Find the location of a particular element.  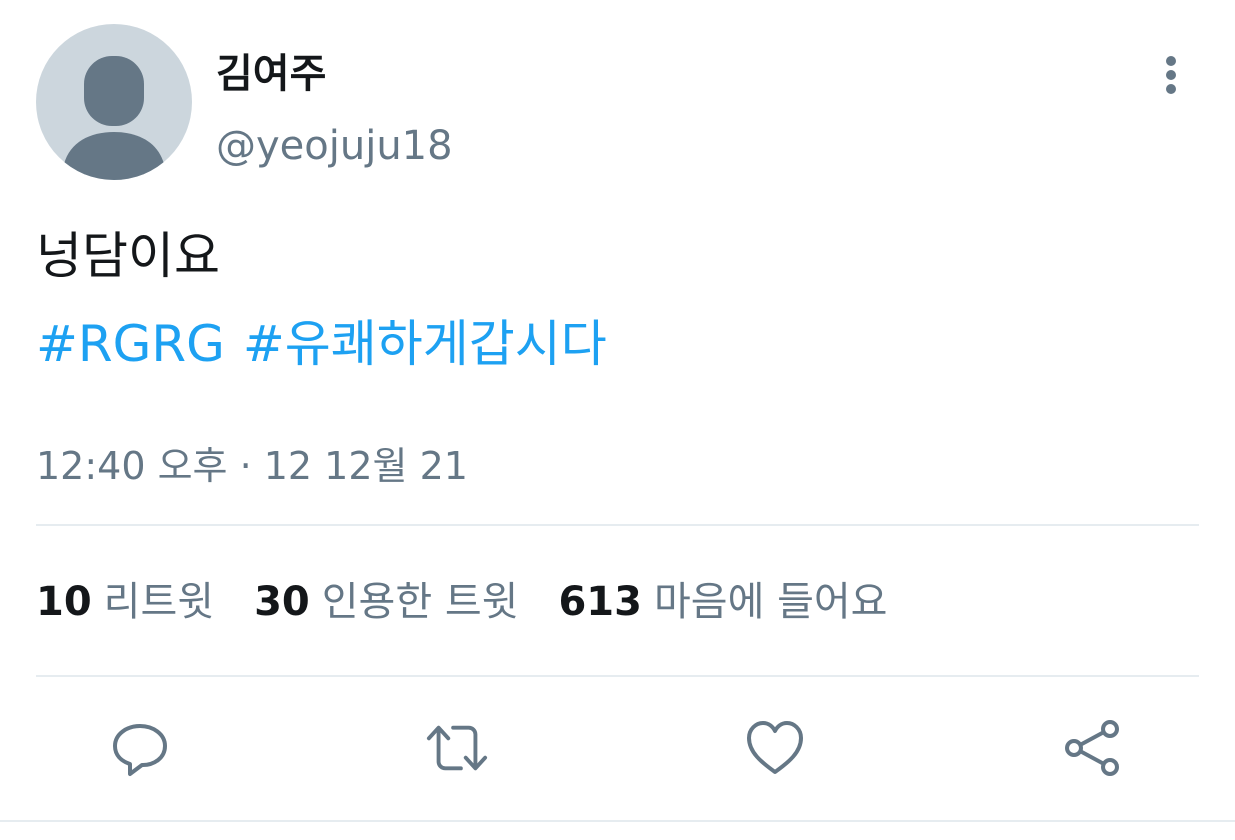

tweet-hashtags: #RGRG #유쾌하게갑시다 is located at coordinates (321, 344).